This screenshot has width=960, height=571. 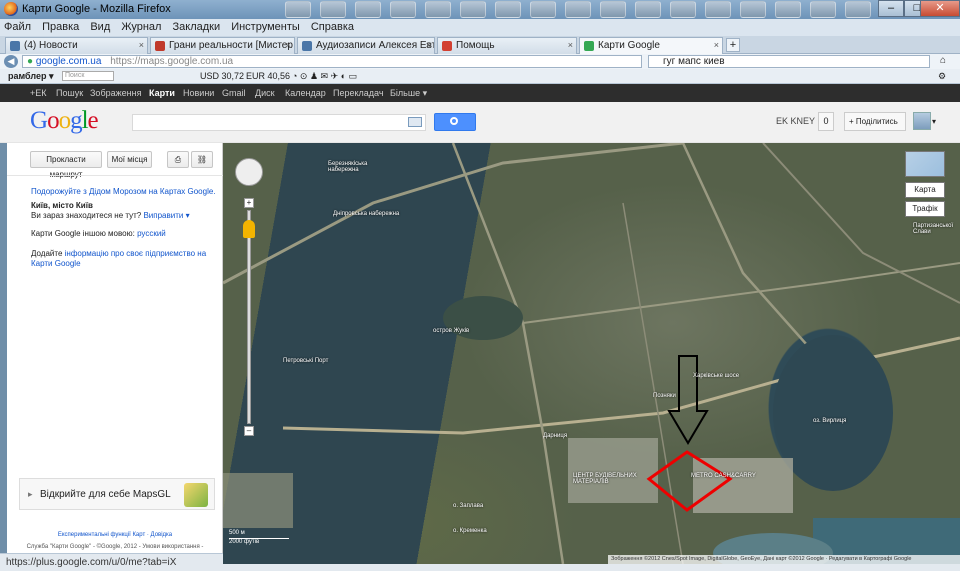 What do you see at coordinates (249, 317) in the screenshot?
I see `zoom-slider` at bounding box center [249, 317].